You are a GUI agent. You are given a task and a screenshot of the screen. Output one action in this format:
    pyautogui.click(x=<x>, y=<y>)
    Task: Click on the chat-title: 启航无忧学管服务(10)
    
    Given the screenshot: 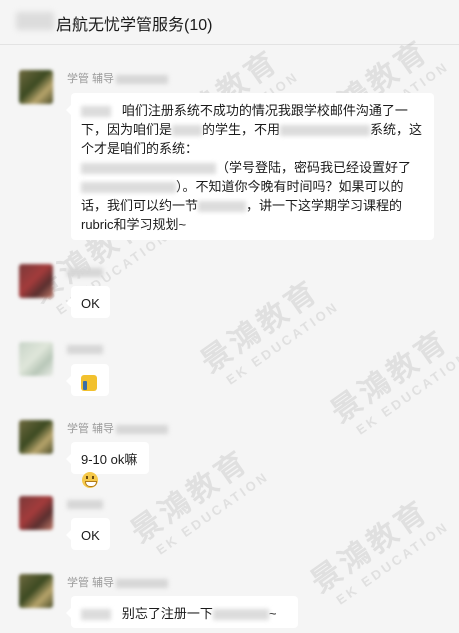 What is the action you would take?
    pyautogui.click(x=134, y=25)
    